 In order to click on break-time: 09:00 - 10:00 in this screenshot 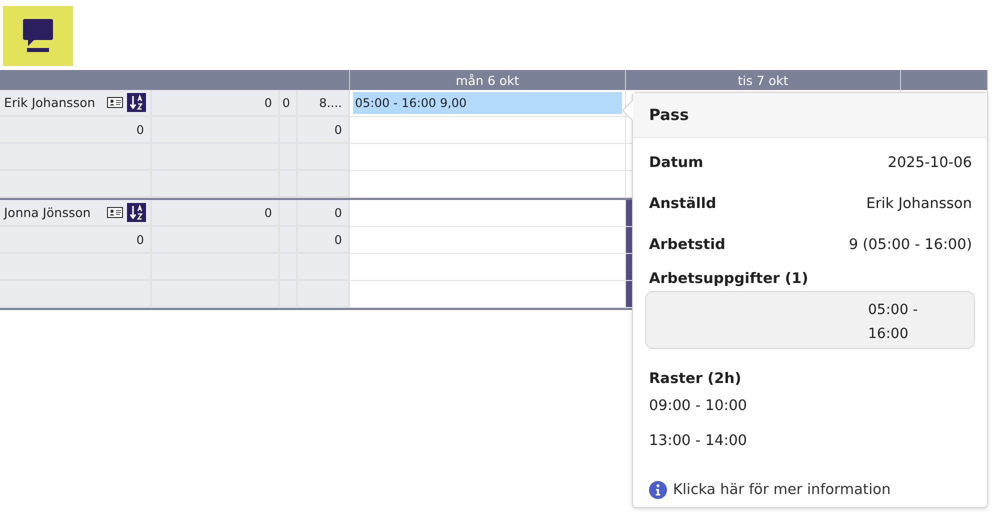, I will do `click(698, 407)`.